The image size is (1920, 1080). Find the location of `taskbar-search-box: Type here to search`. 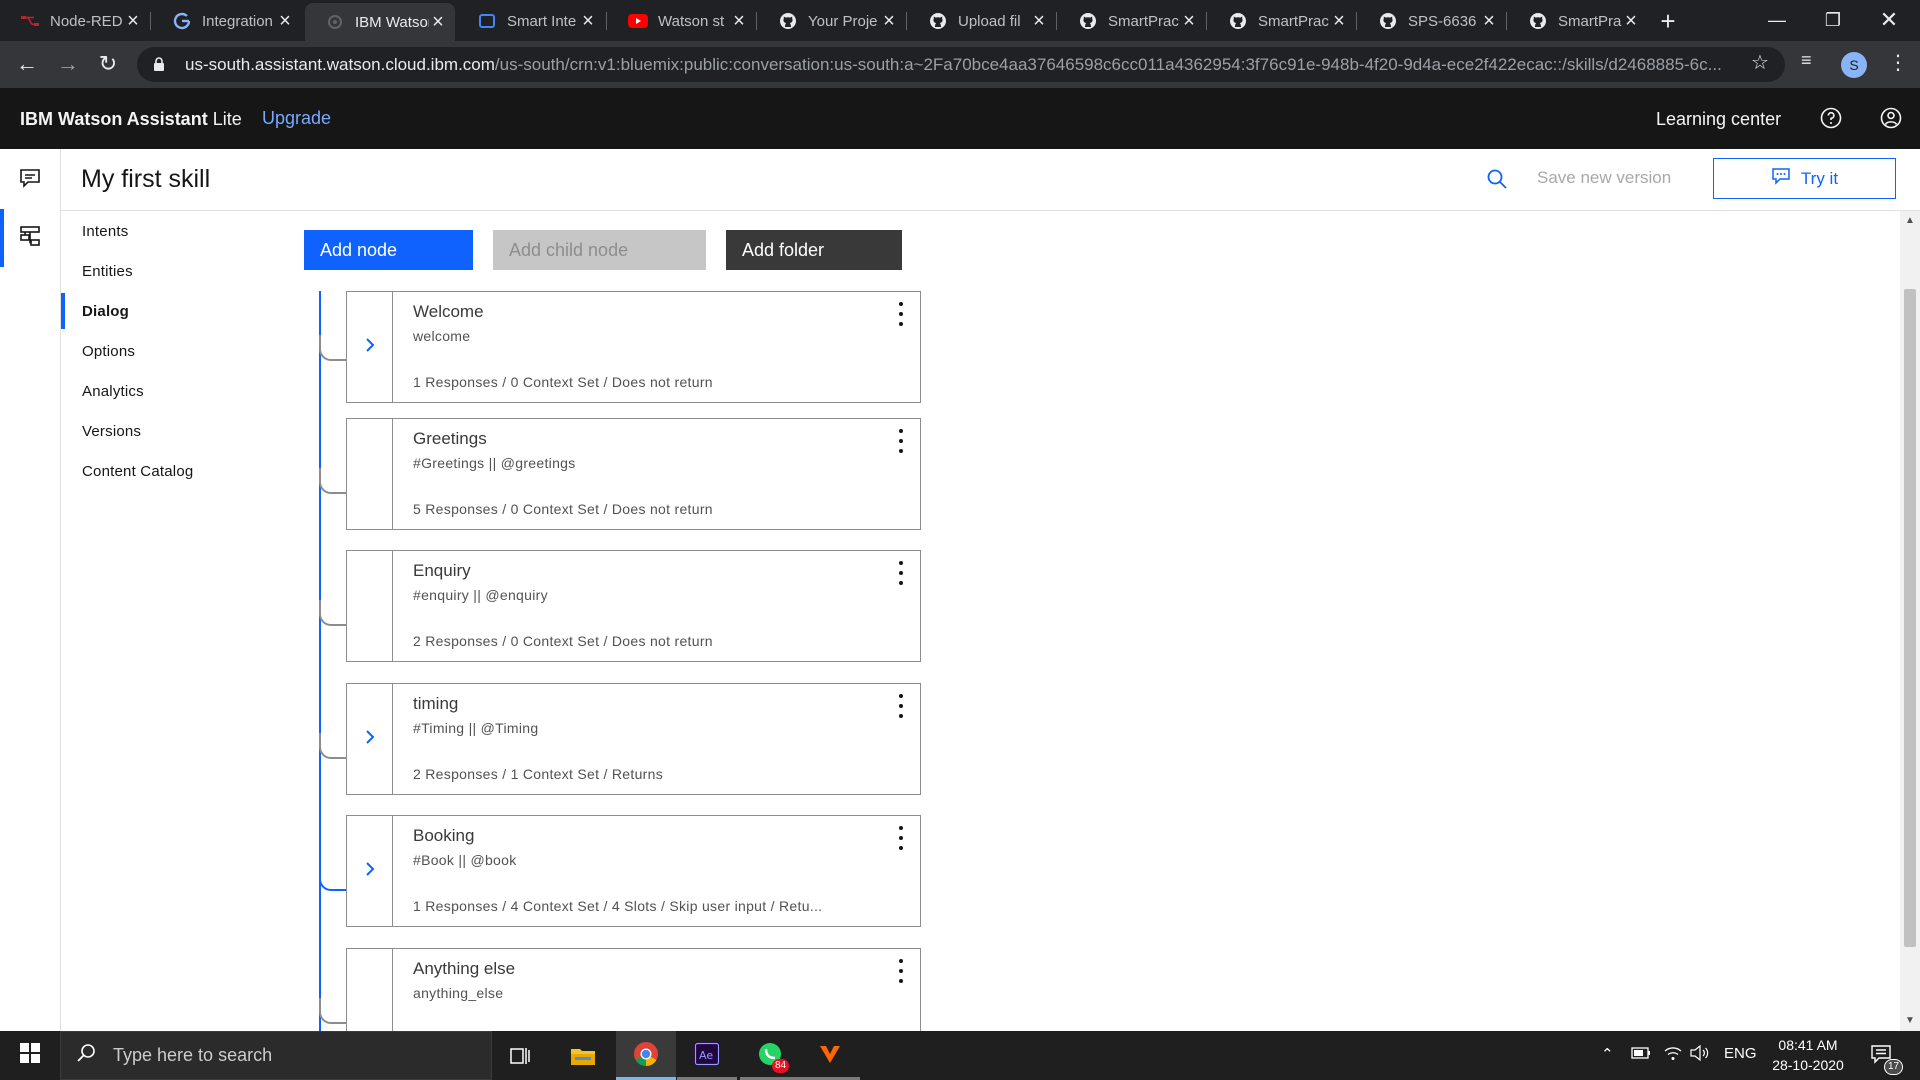

taskbar-search-box: Type here to search is located at coordinates (276, 1055).